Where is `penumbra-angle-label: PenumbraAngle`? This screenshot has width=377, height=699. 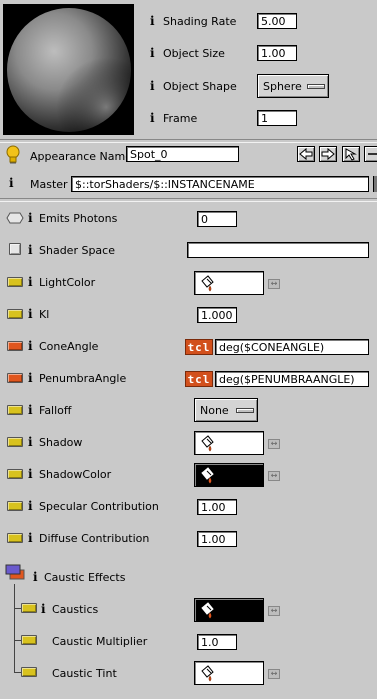 penumbra-angle-label: PenumbraAngle is located at coordinates (83, 378).